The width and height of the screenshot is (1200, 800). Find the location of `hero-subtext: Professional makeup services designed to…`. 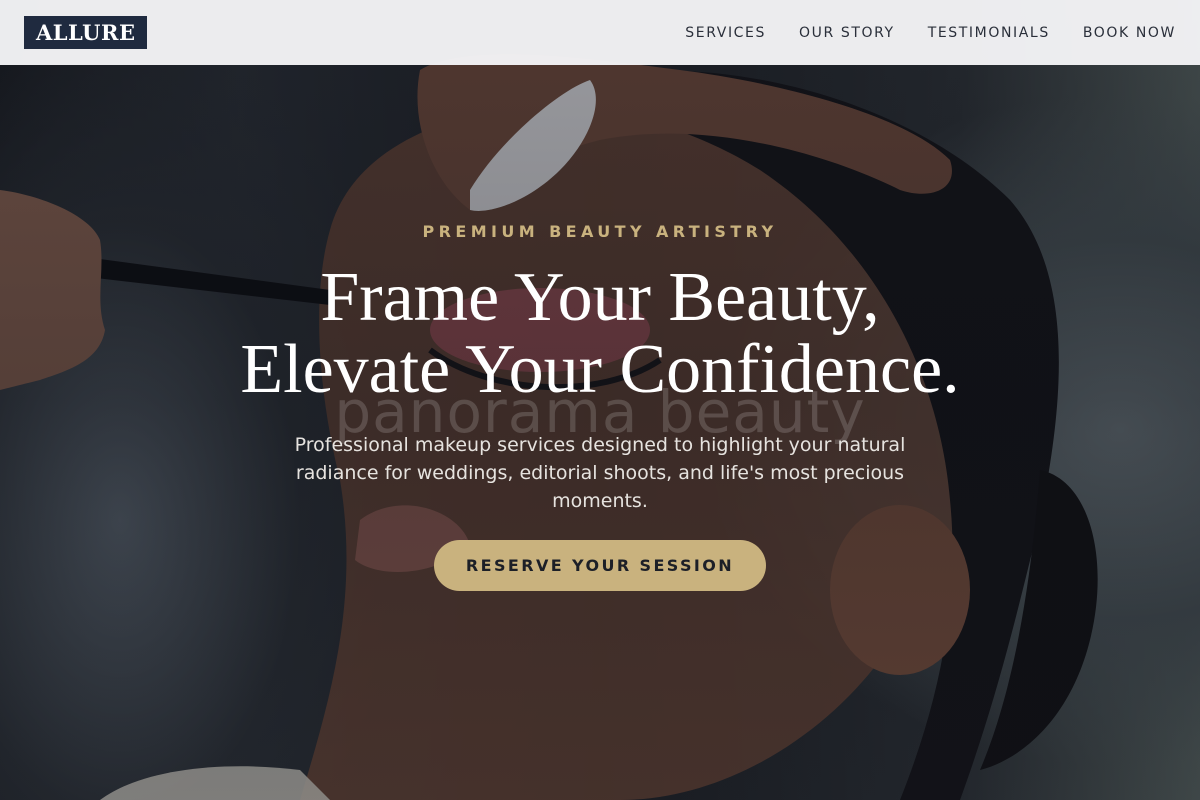

hero-subtext: Professional makeup services designed to… is located at coordinates (600, 473).